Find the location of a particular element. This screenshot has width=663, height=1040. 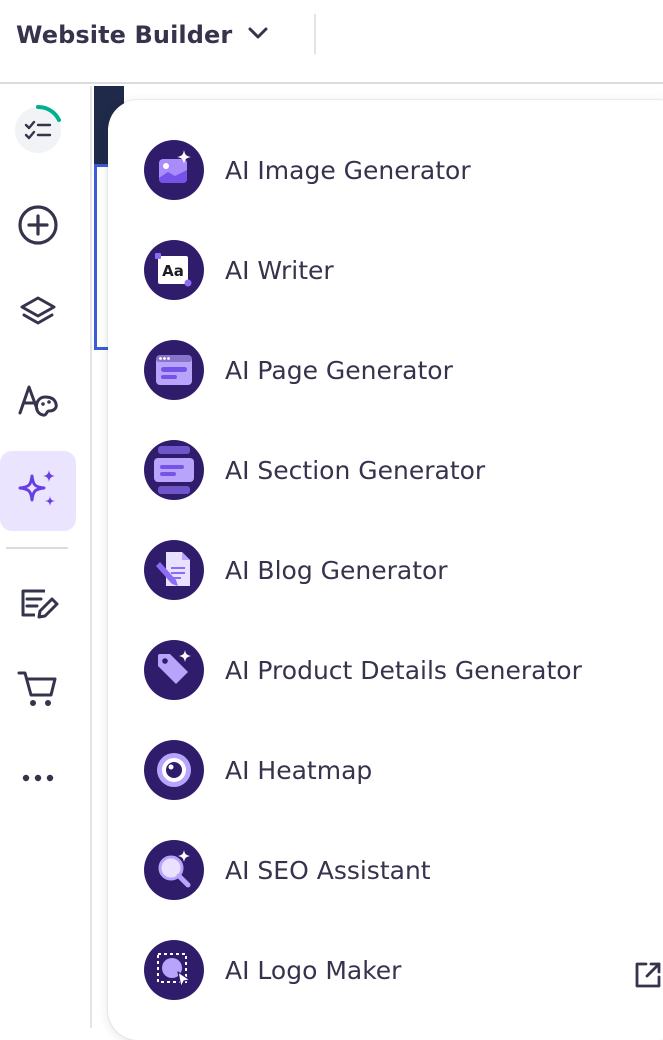

menu-item-ai-image-generator: AI Image Generator is located at coordinates (403, 170).